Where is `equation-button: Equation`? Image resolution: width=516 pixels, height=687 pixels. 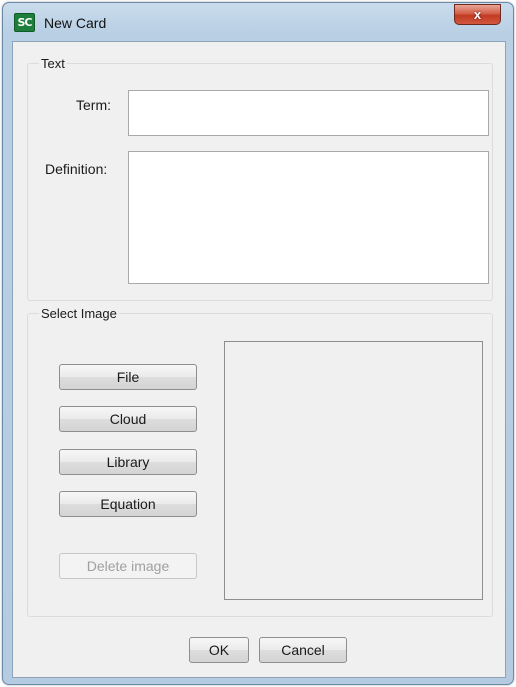
equation-button: Equation is located at coordinates (128, 504).